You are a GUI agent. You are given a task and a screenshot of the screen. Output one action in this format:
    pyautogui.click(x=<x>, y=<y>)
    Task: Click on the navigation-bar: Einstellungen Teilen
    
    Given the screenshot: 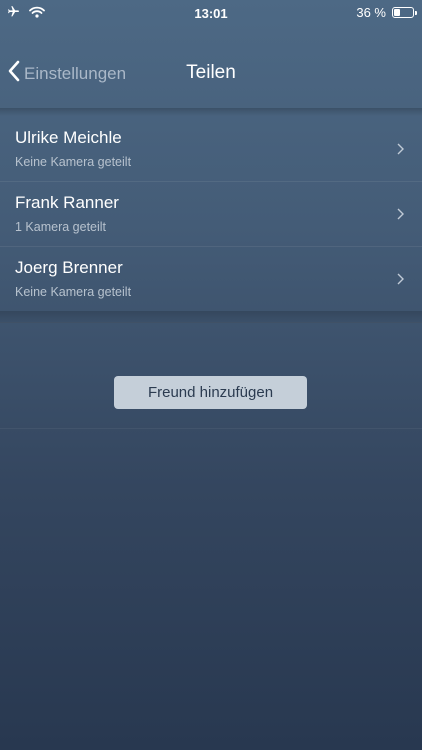 What is the action you would take?
    pyautogui.click(x=211, y=67)
    